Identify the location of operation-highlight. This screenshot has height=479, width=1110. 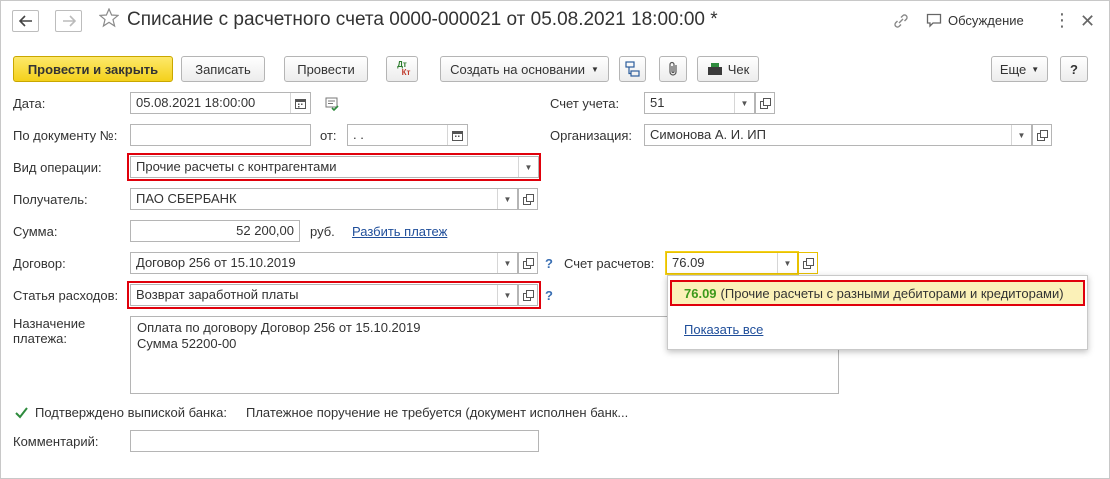
(334, 167).